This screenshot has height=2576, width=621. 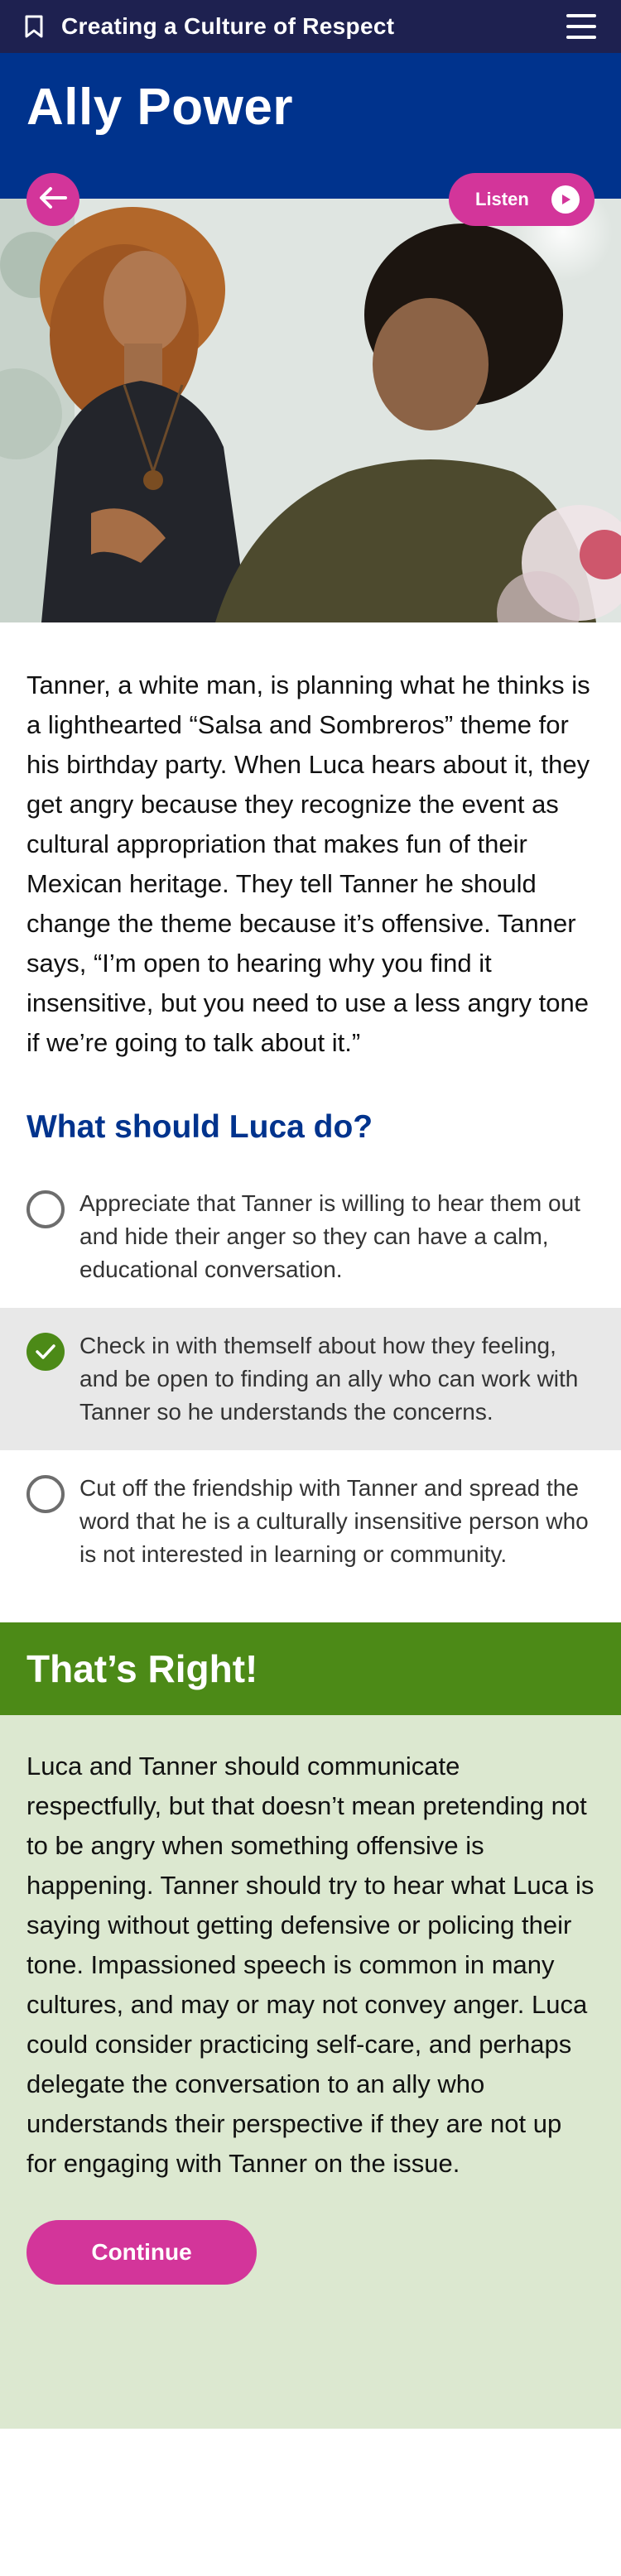 What do you see at coordinates (502, 199) in the screenshot?
I see `listen-label: Listen` at bounding box center [502, 199].